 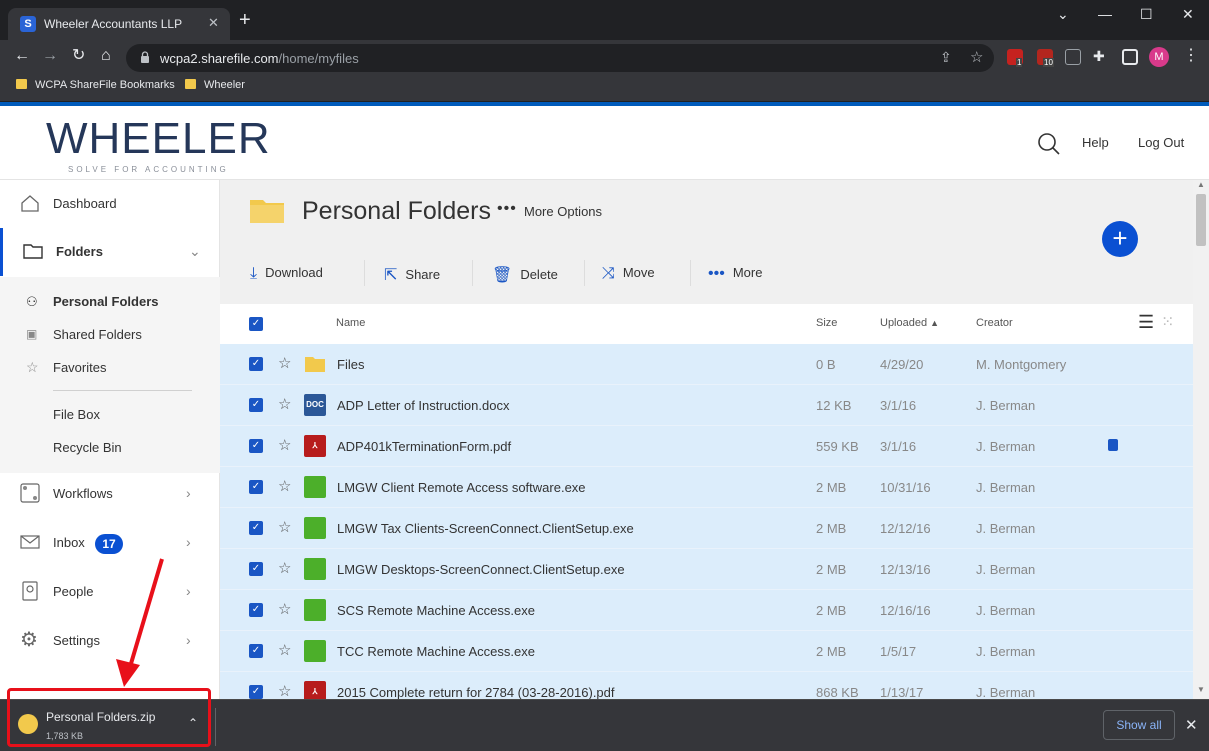 What do you see at coordinates (1146, 322) in the screenshot?
I see `list-view-icon: ☰` at bounding box center [1146, 322].